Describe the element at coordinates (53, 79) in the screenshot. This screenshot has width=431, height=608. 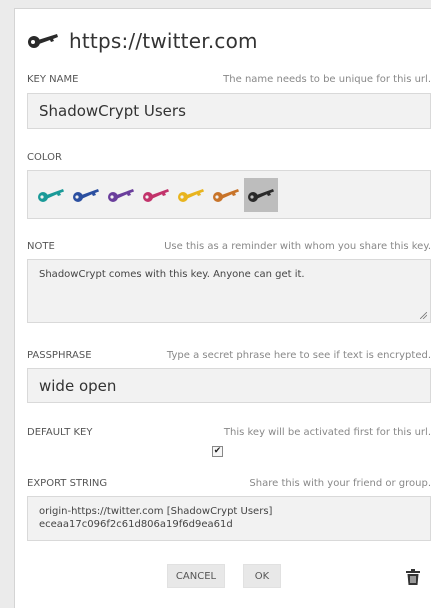
I see `key-name-label: KEY NAME` at that location.